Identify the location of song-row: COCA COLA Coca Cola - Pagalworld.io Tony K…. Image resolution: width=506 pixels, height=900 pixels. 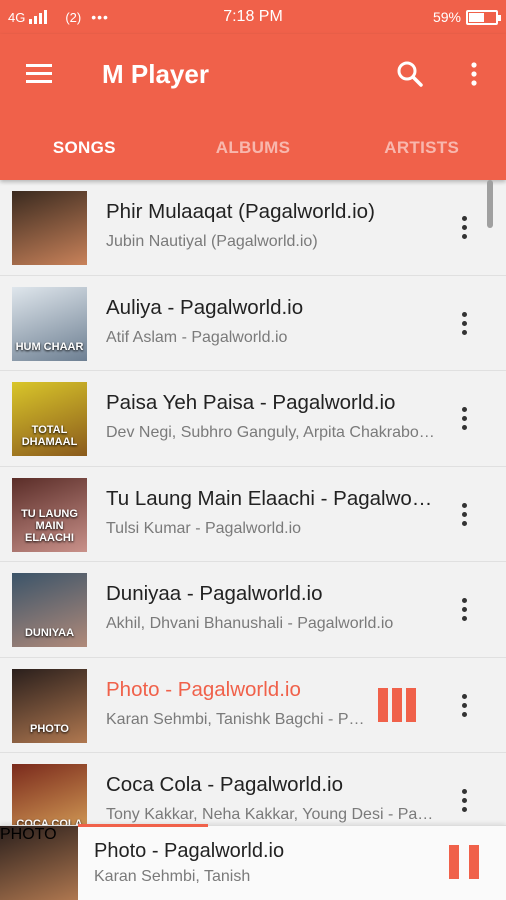
(253, 789).